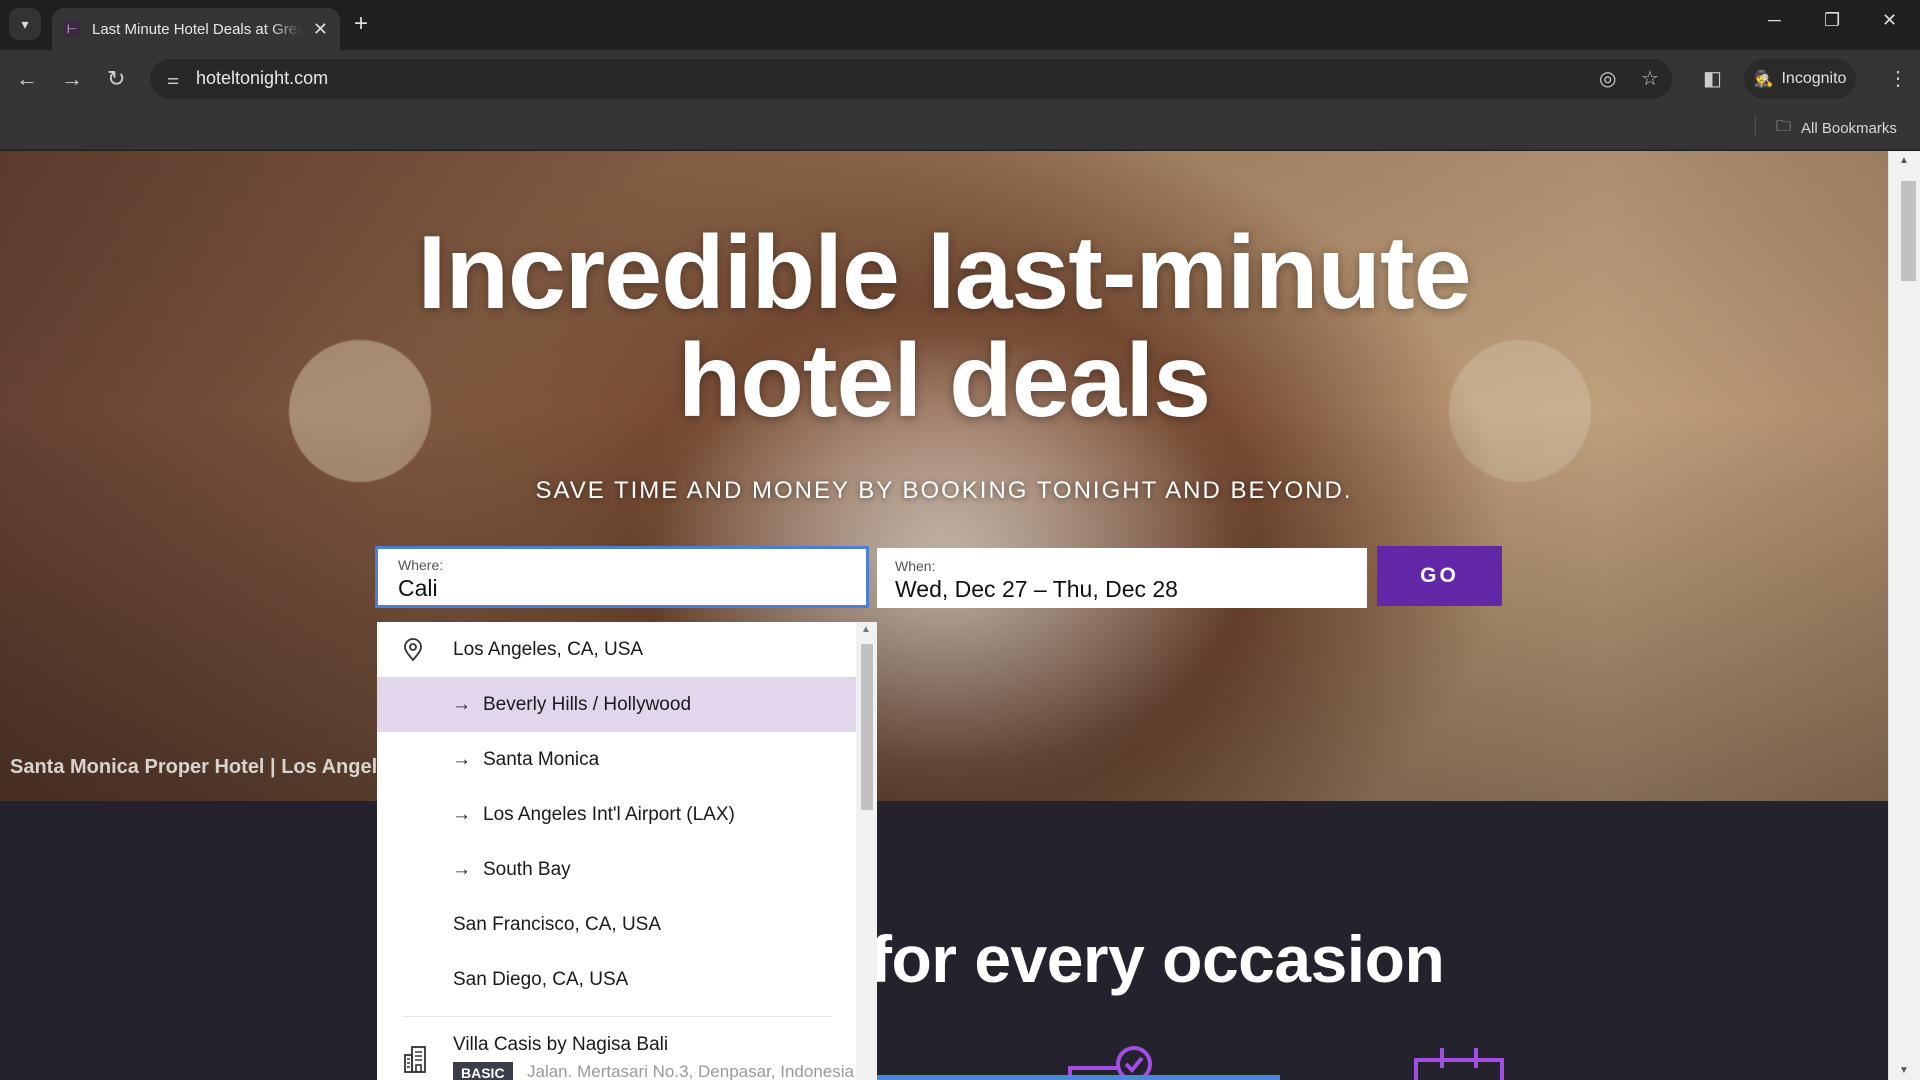 Image resolution: width=1920 pixels, height=1080 pixels. I want to click on suggestion-san-francisco: San Francisco, CA, USA, so click(616, 924).